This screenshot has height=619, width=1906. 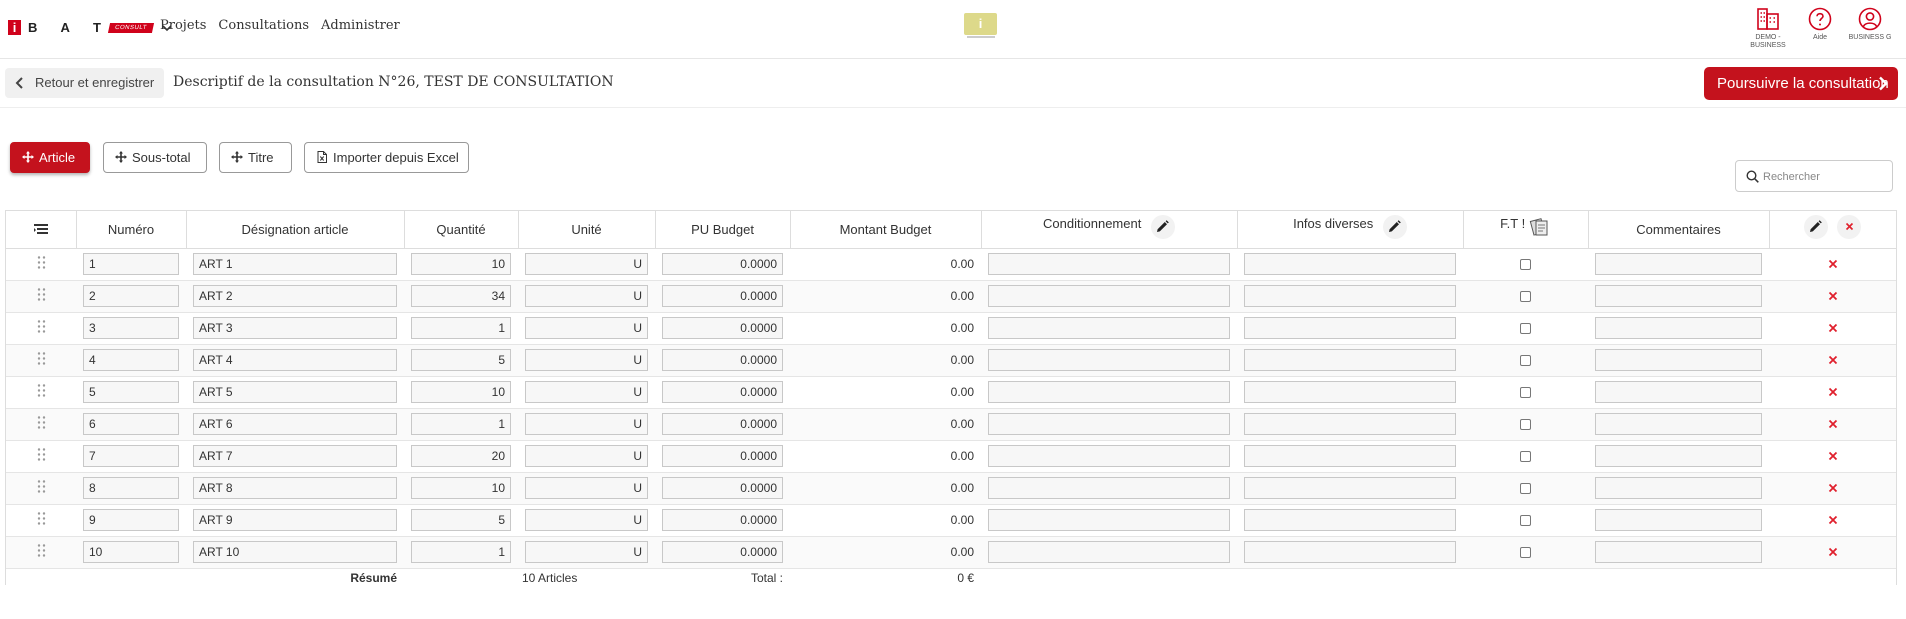 What do you see at coordinates (295, 552) in the screenshot?
I see `designation-input: ART 10` at bounding box center [295, 552].